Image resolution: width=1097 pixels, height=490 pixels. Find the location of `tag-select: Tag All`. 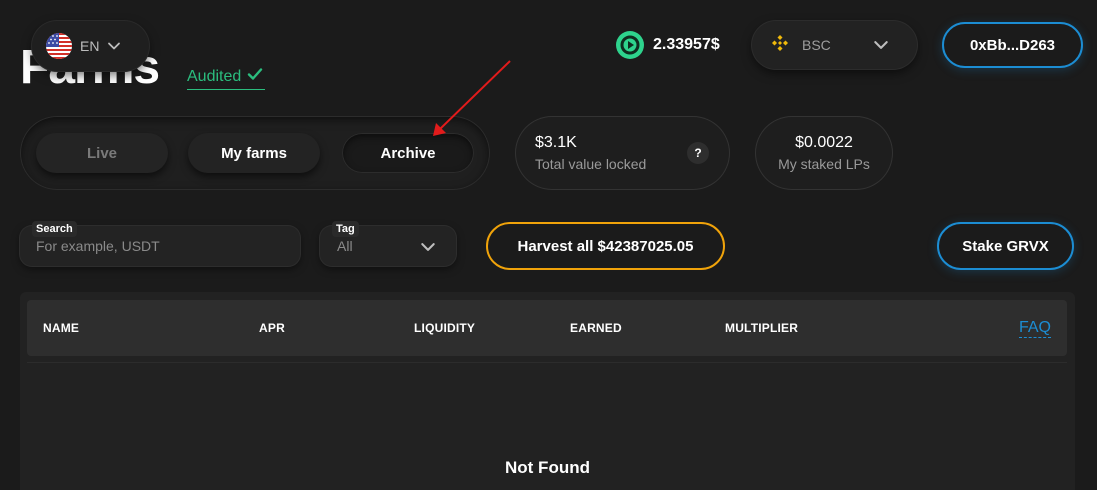

tag-select: Tag All is located at coordinates (388, 243).